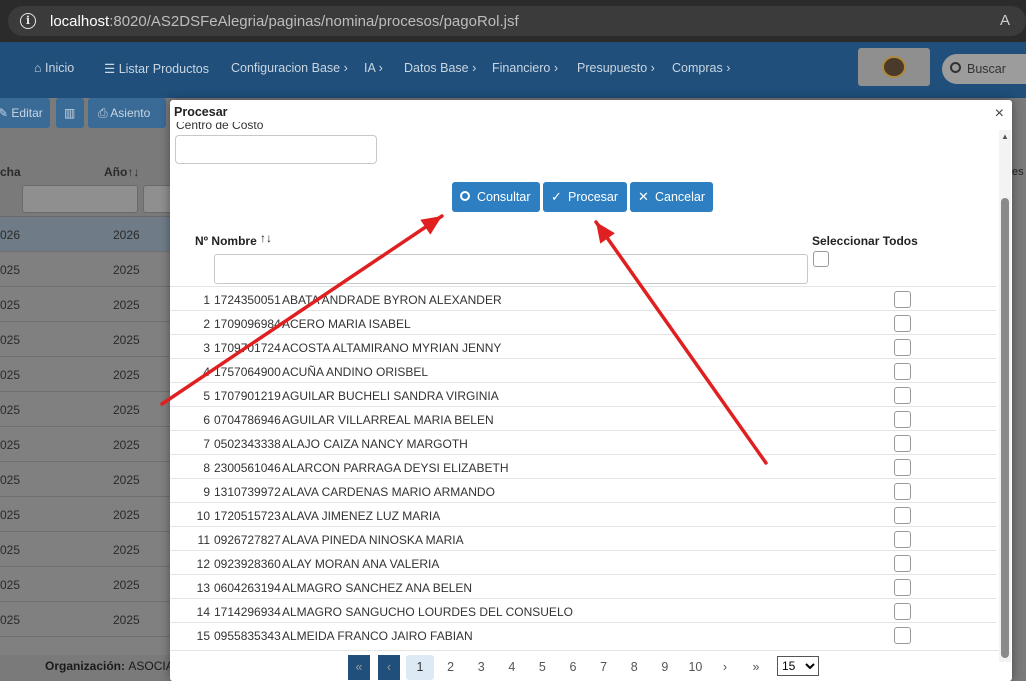  I want to click on nav-inicio: ⌂ Inicio, so click(54, 68).